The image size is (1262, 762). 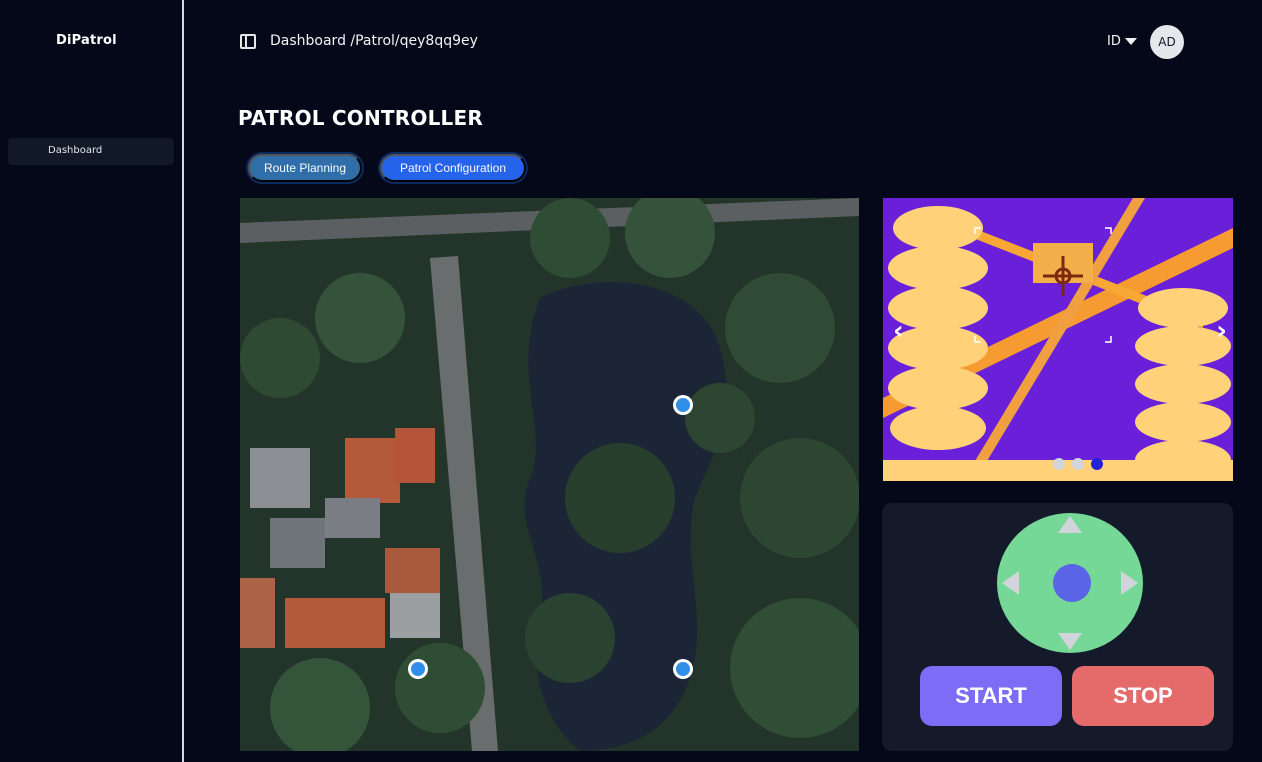 What do you see at coordinates (991, 696) in the screenshot?
I see `start-button: START` at bounding box center [991, 696].